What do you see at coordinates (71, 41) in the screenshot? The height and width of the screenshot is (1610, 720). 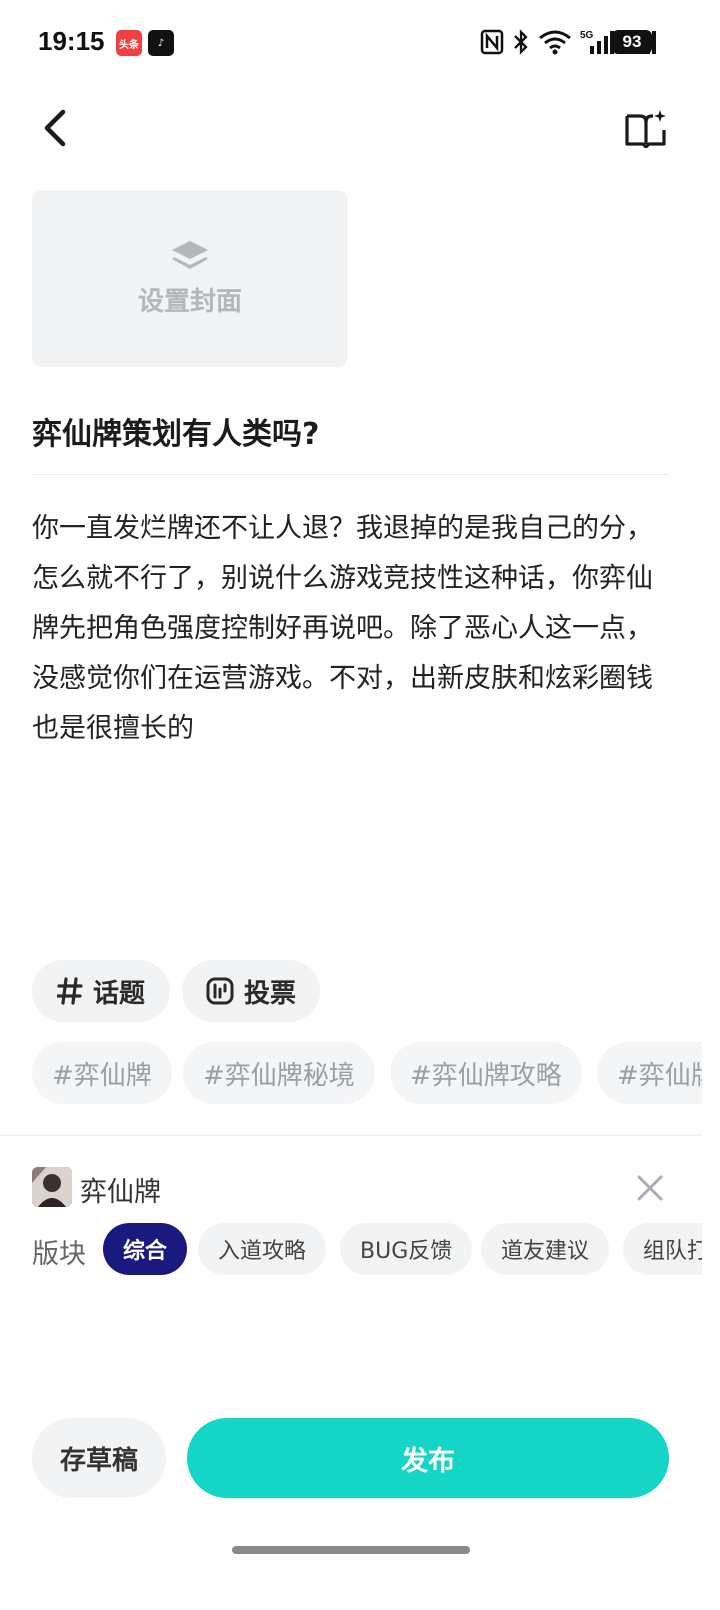 I see `status-time: 19:15` at bounding box center [71, 41].